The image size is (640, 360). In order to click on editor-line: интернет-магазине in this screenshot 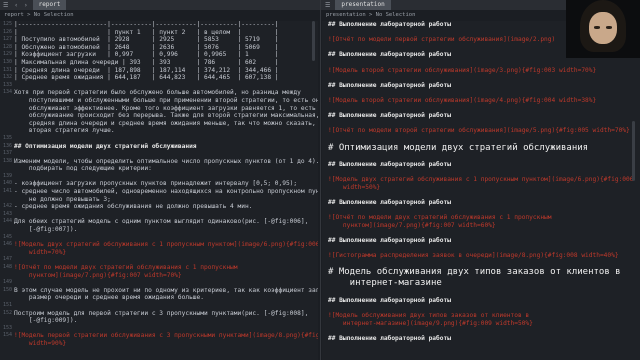, I will do `click(482, 283)`.